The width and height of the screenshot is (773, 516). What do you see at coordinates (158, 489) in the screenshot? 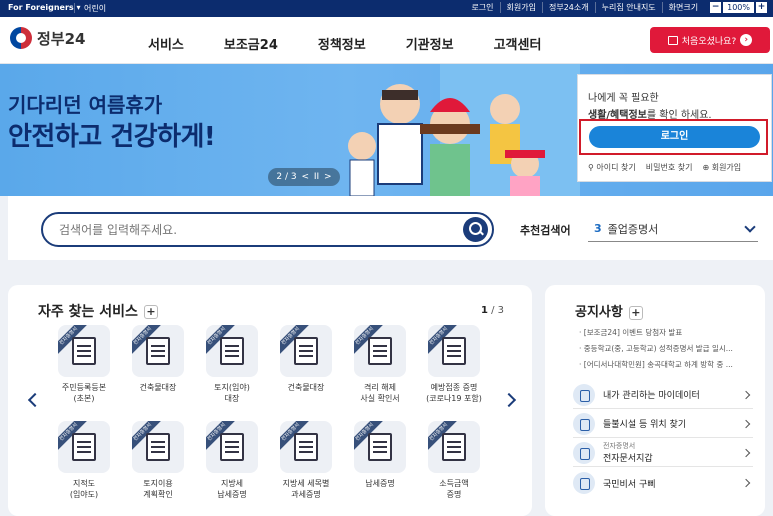
I see `service-label: 토지이용 계획확인` at bounding box center [158, 489].